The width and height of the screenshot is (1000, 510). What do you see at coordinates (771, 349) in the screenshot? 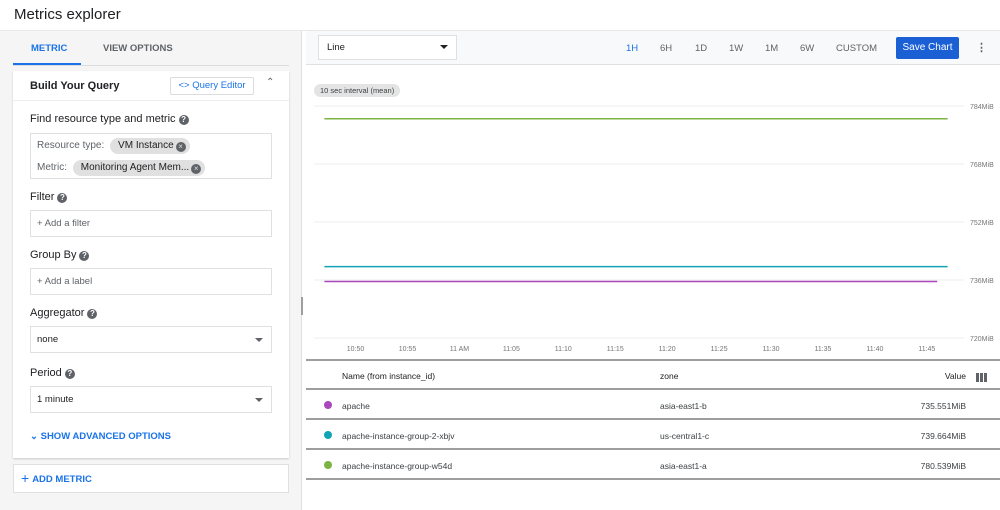
I see `x-tick-label: 11:30` at bounding box center [771, 349].